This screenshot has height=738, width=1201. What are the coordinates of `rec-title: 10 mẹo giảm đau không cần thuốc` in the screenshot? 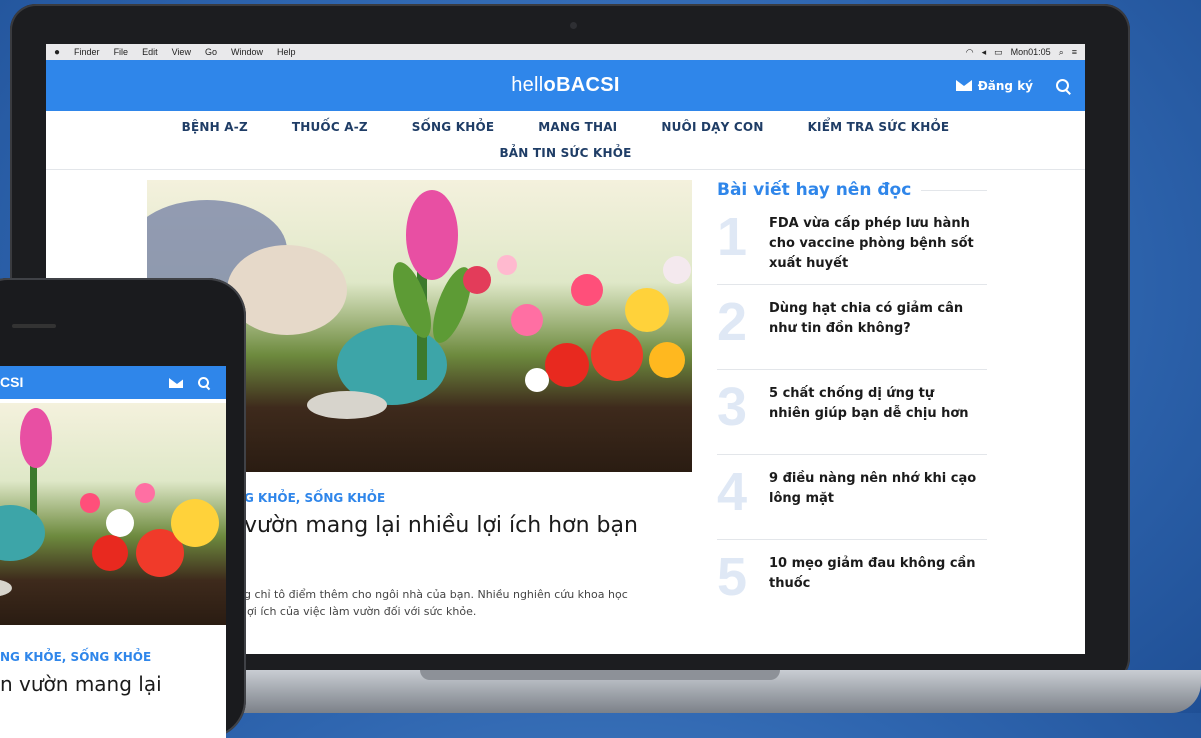 It's located at (874, 574).